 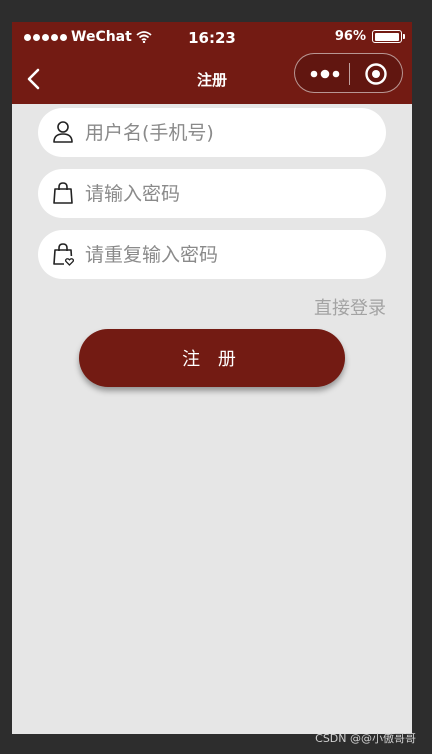 What do you see at coordinates (350, 307) in the screenshot?
I see `login-link: 直接登录` at bounding box center [350, 307].